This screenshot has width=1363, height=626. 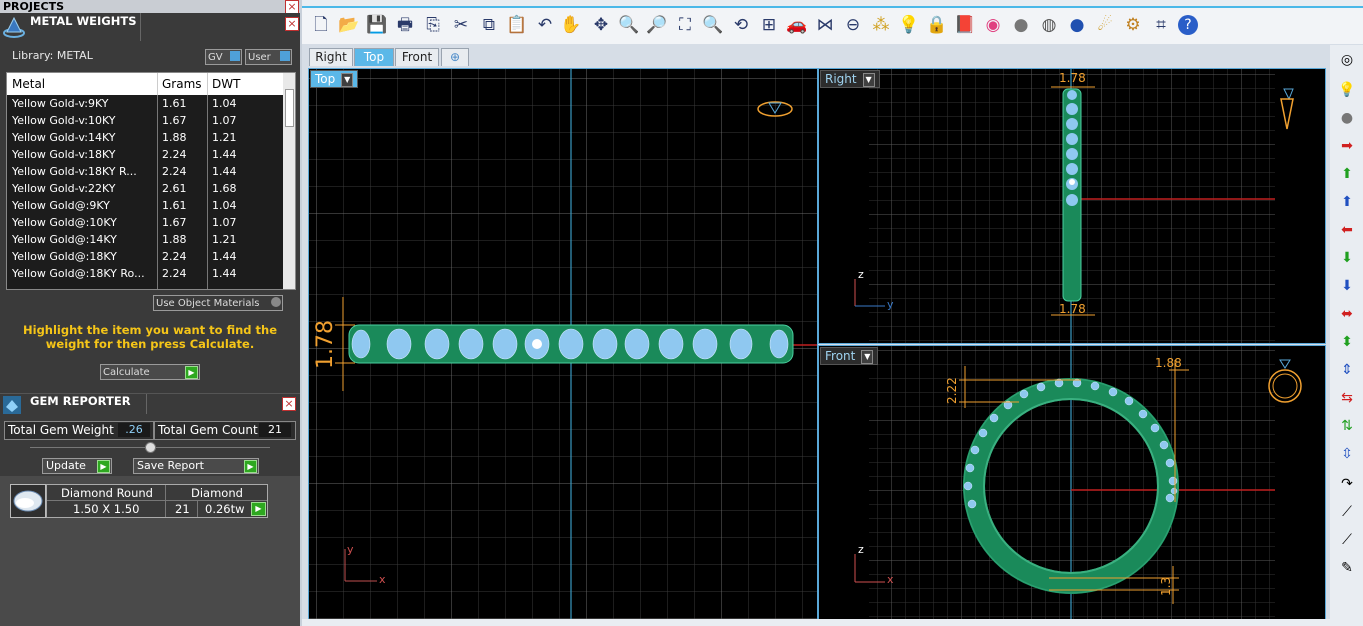 I want to click on splitter-handle, so click(x=150, y=447).